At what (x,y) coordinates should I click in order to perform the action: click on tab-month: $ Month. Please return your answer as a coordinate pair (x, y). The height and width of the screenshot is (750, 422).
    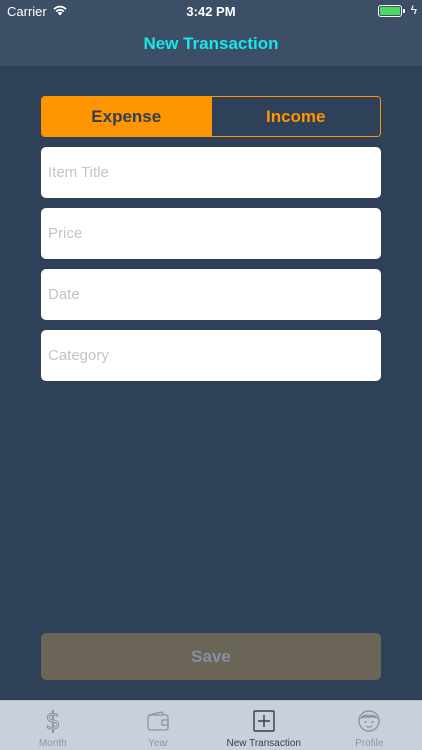
    Looking at the image, I should click on (53, 725).